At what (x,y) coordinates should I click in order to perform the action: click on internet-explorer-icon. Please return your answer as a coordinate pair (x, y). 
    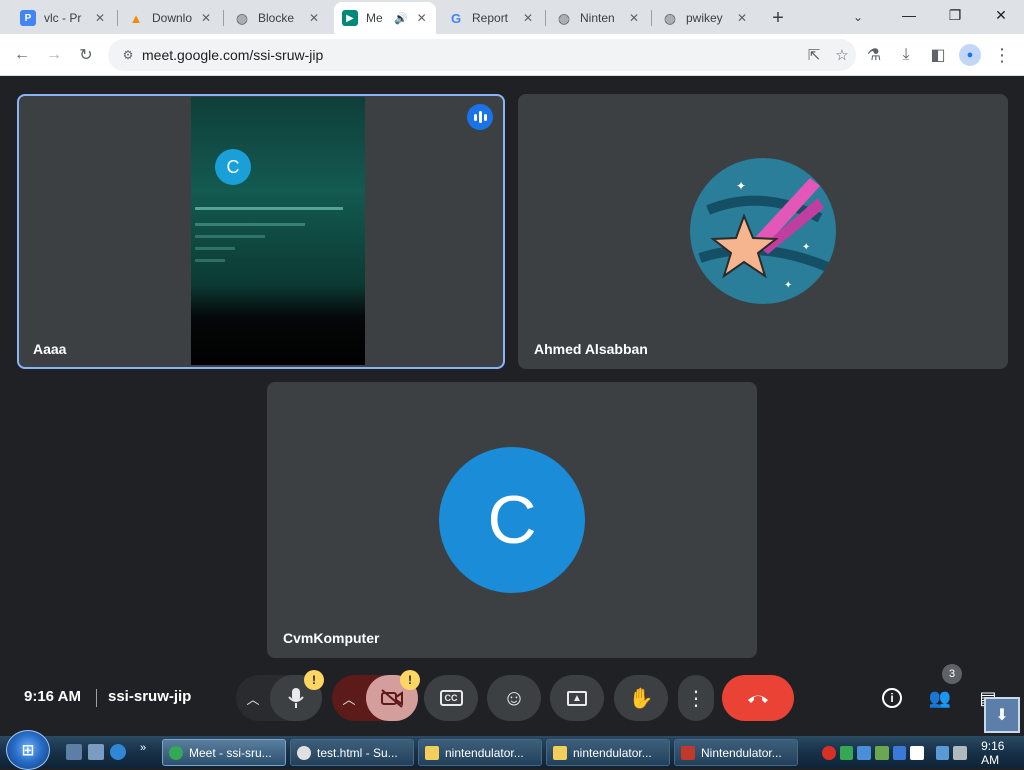
    Looking at the image, I should click on (118, 752).